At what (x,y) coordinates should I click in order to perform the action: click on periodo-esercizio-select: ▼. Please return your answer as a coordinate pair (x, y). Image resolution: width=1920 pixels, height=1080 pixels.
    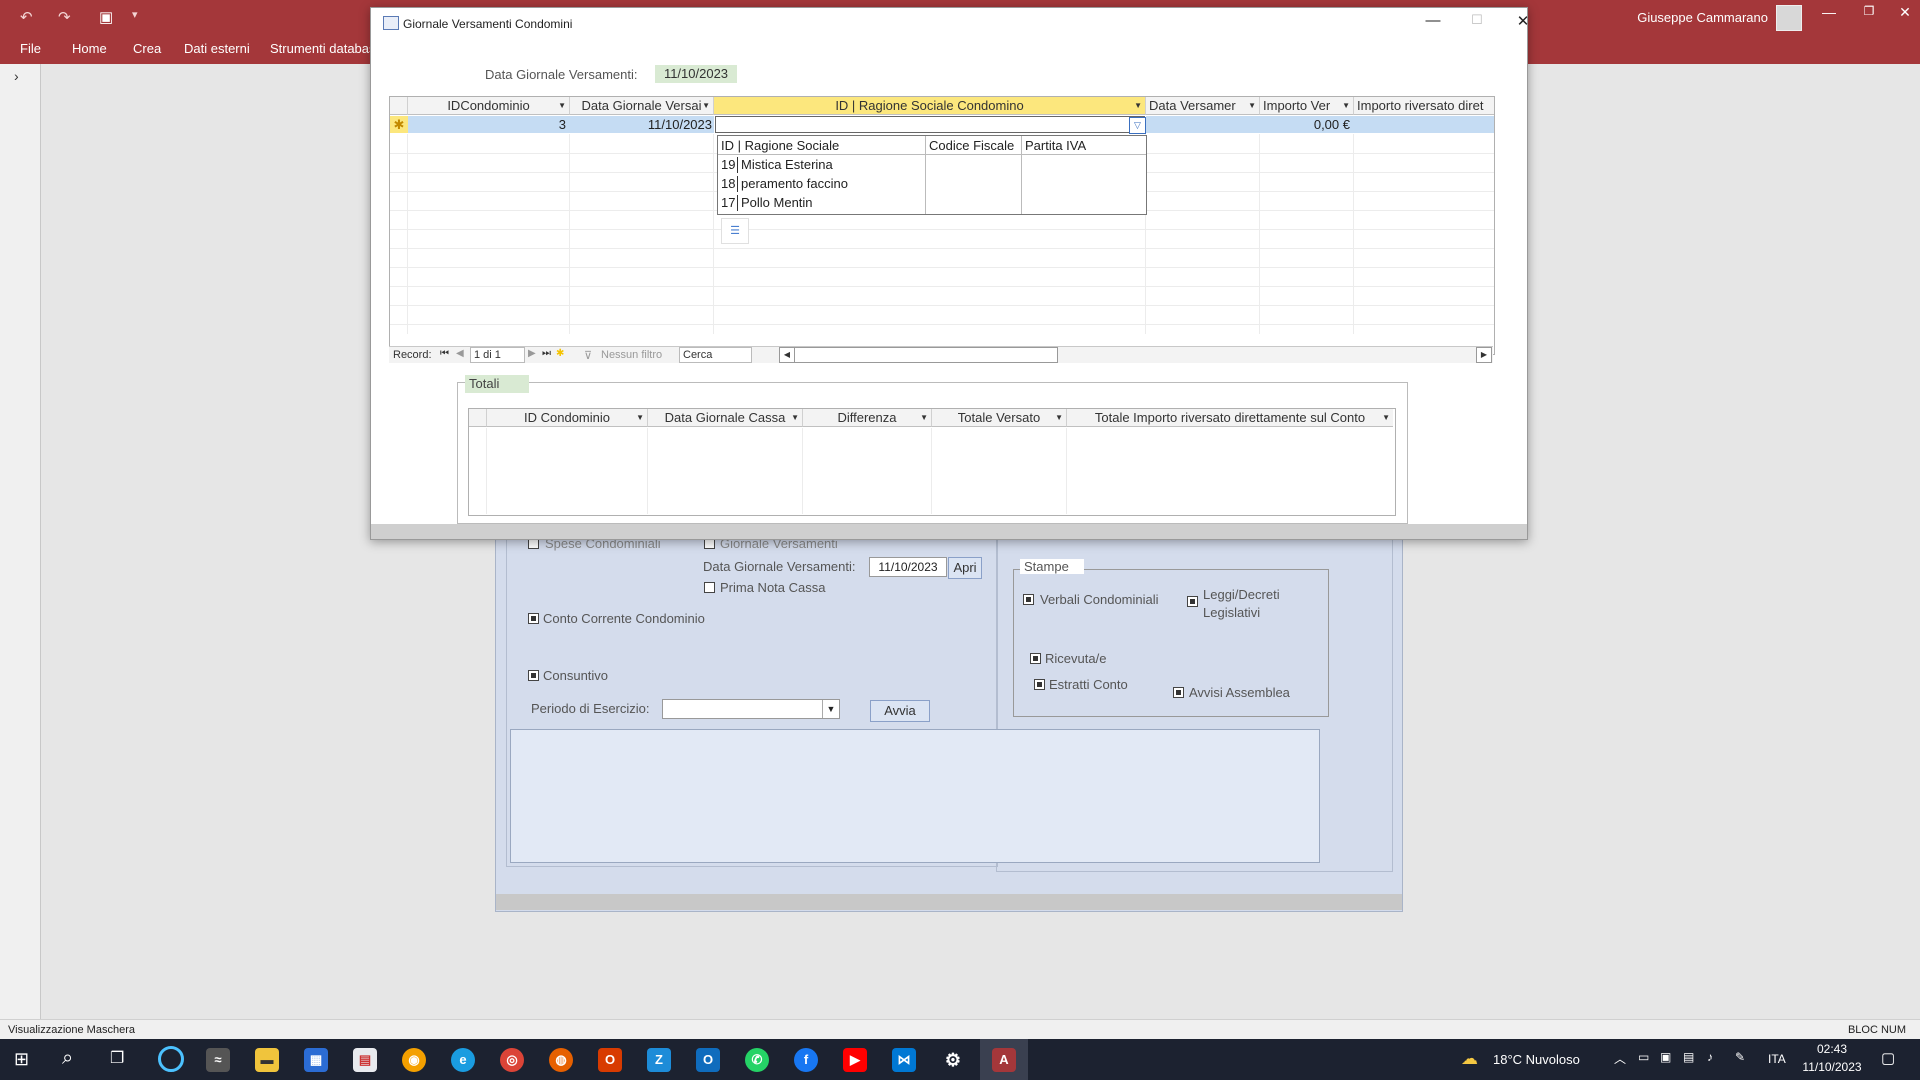
    Looking at the image, I should click on (751, 709).